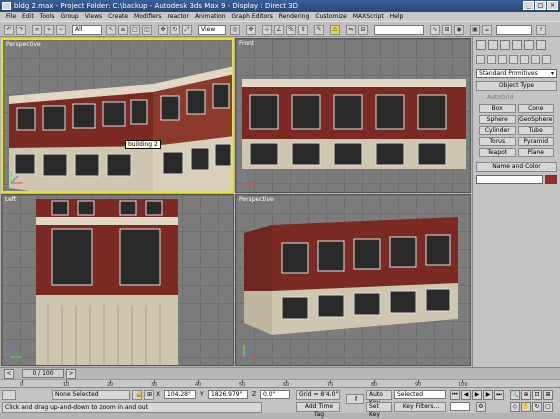 The width and height of the screenshot is (560, 419). What do you see at coordinates (111, 30) in the screenshot?
I see `select-object-icon: ↖` at bounding box center [111, 30].